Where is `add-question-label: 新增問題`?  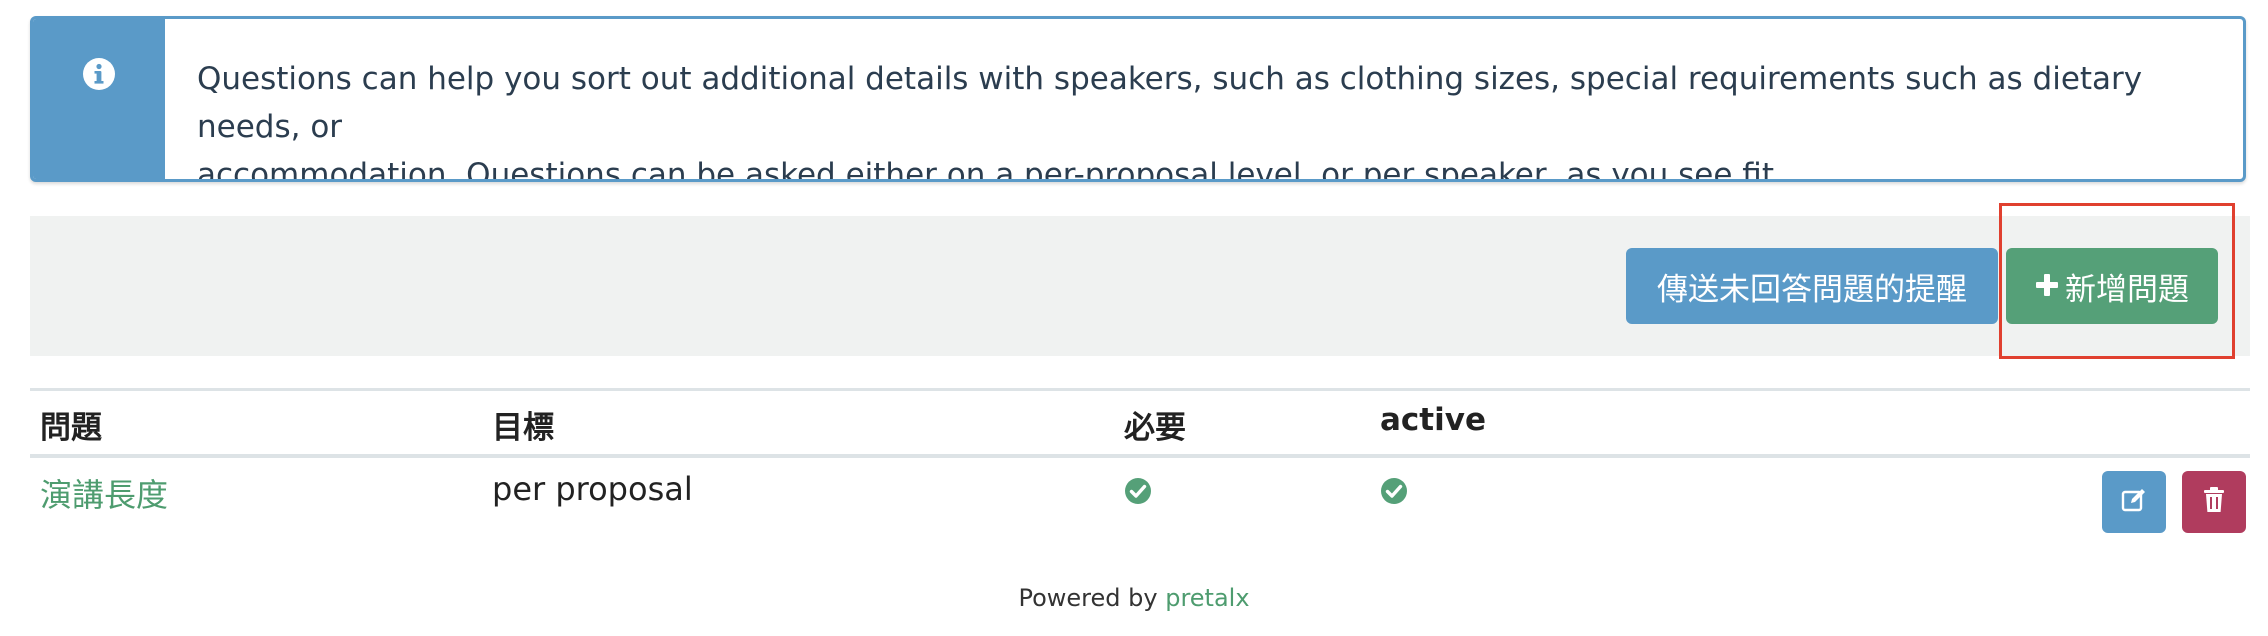 add-question-label: 新增問題 is located at coordinates (2127, 289).